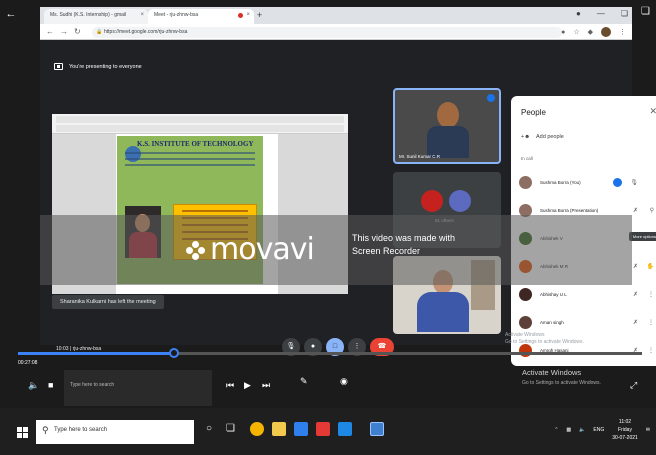  I want to click on system-tray: ⌃ ▩ 🔈 ENG 11:02 Friday 30-07-2021 ✉, so click(602, 430).